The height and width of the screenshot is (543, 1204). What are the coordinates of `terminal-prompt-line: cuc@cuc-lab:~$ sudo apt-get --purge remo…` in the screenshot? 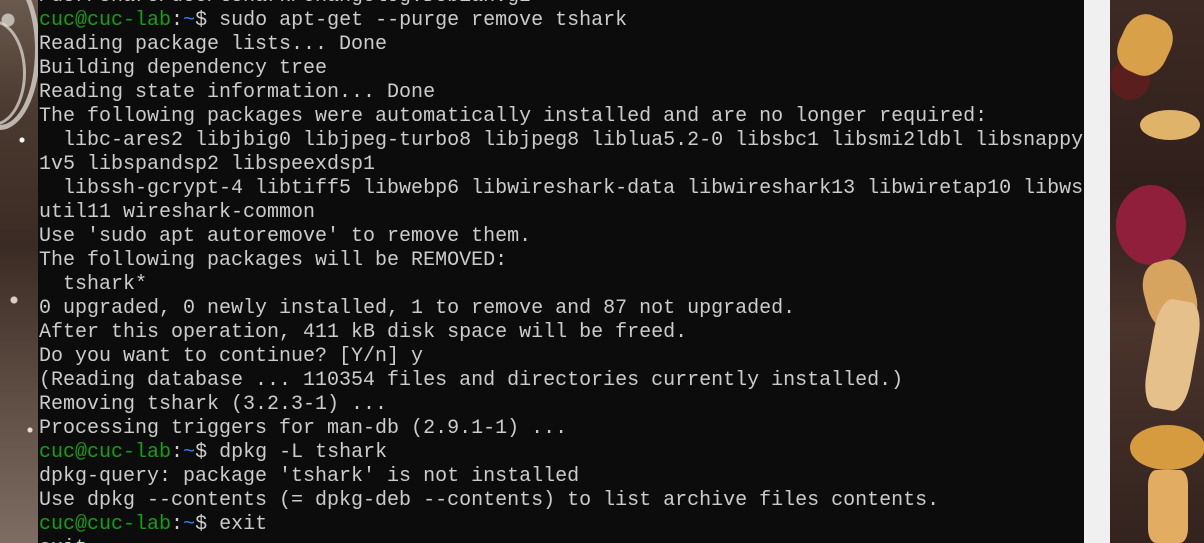 It's located at (561, 21).